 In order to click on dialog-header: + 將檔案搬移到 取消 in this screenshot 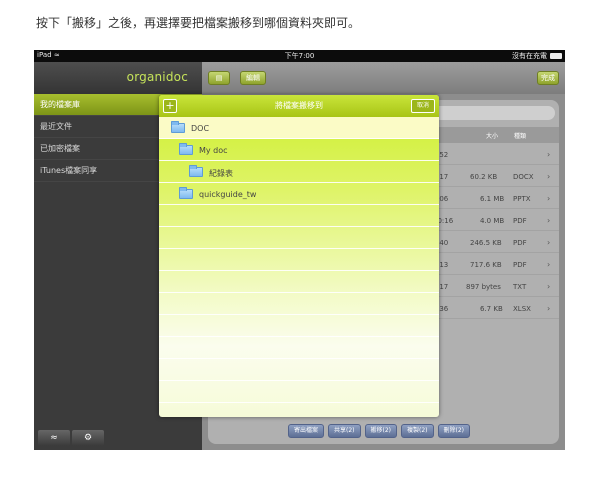, I will do `click(299, 106)`.